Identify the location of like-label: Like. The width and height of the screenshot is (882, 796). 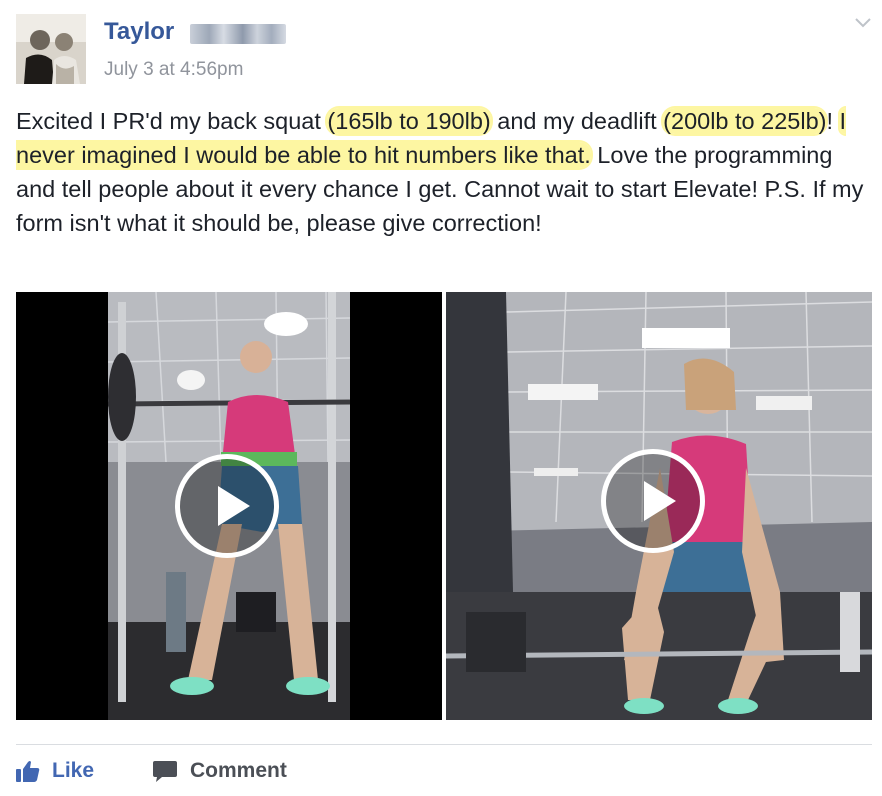
(73, 770).